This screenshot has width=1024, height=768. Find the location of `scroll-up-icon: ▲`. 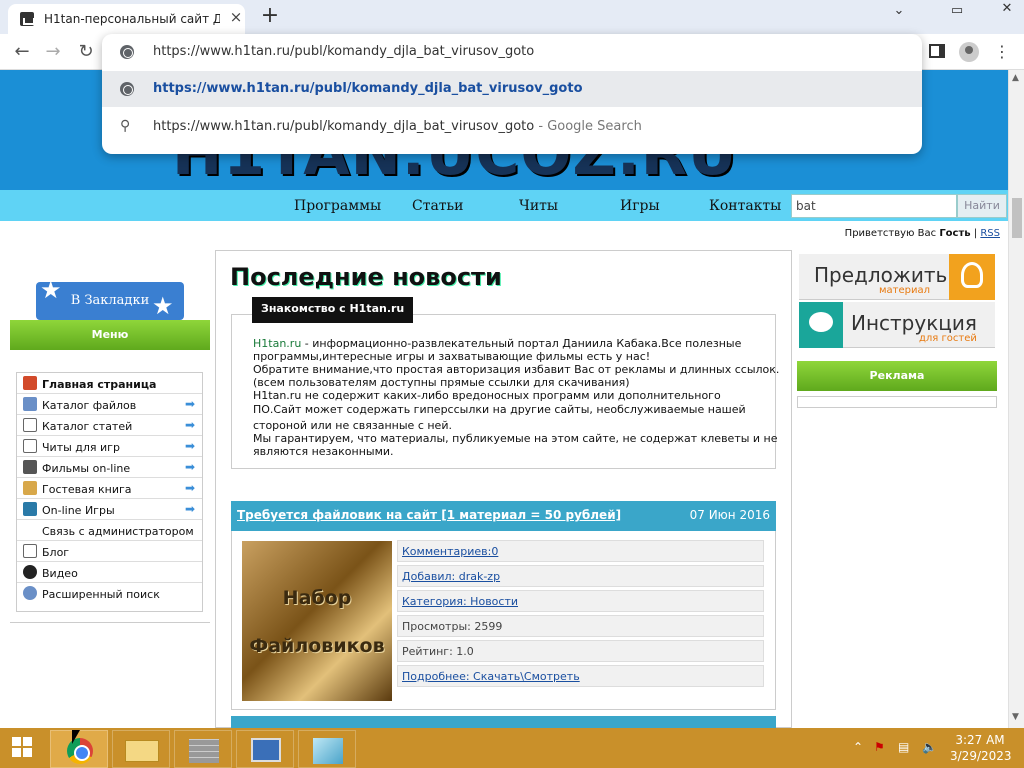

scroll-up-icon: ▲ is located at coordinates (1015, 78).